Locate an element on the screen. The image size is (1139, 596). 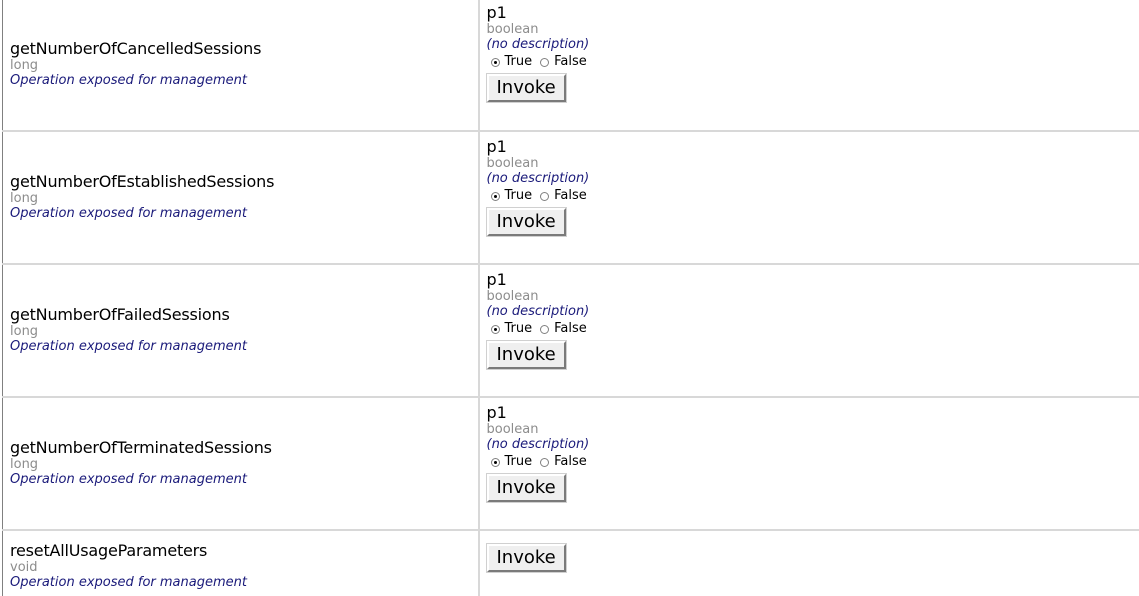
operation-params-cell: Invoke is located at coordinates (809, 563).